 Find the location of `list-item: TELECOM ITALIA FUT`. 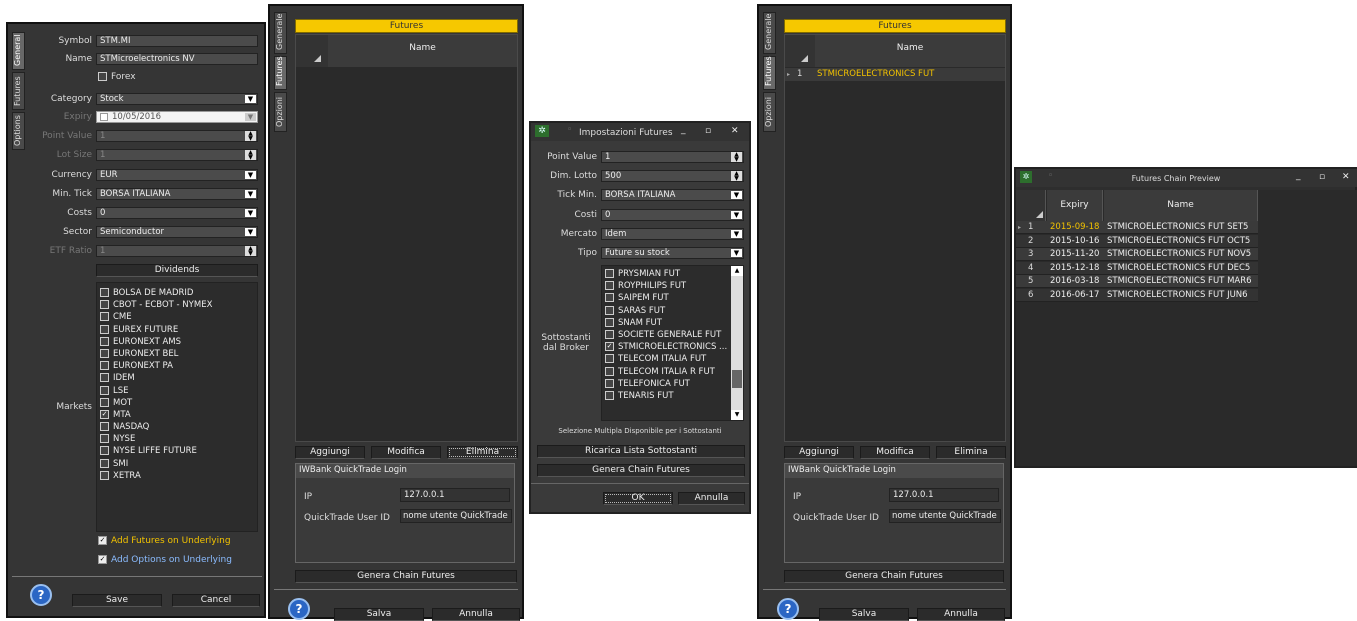

list-item: TELECOM ITALIA FUT is located at coordinates (665, 359).